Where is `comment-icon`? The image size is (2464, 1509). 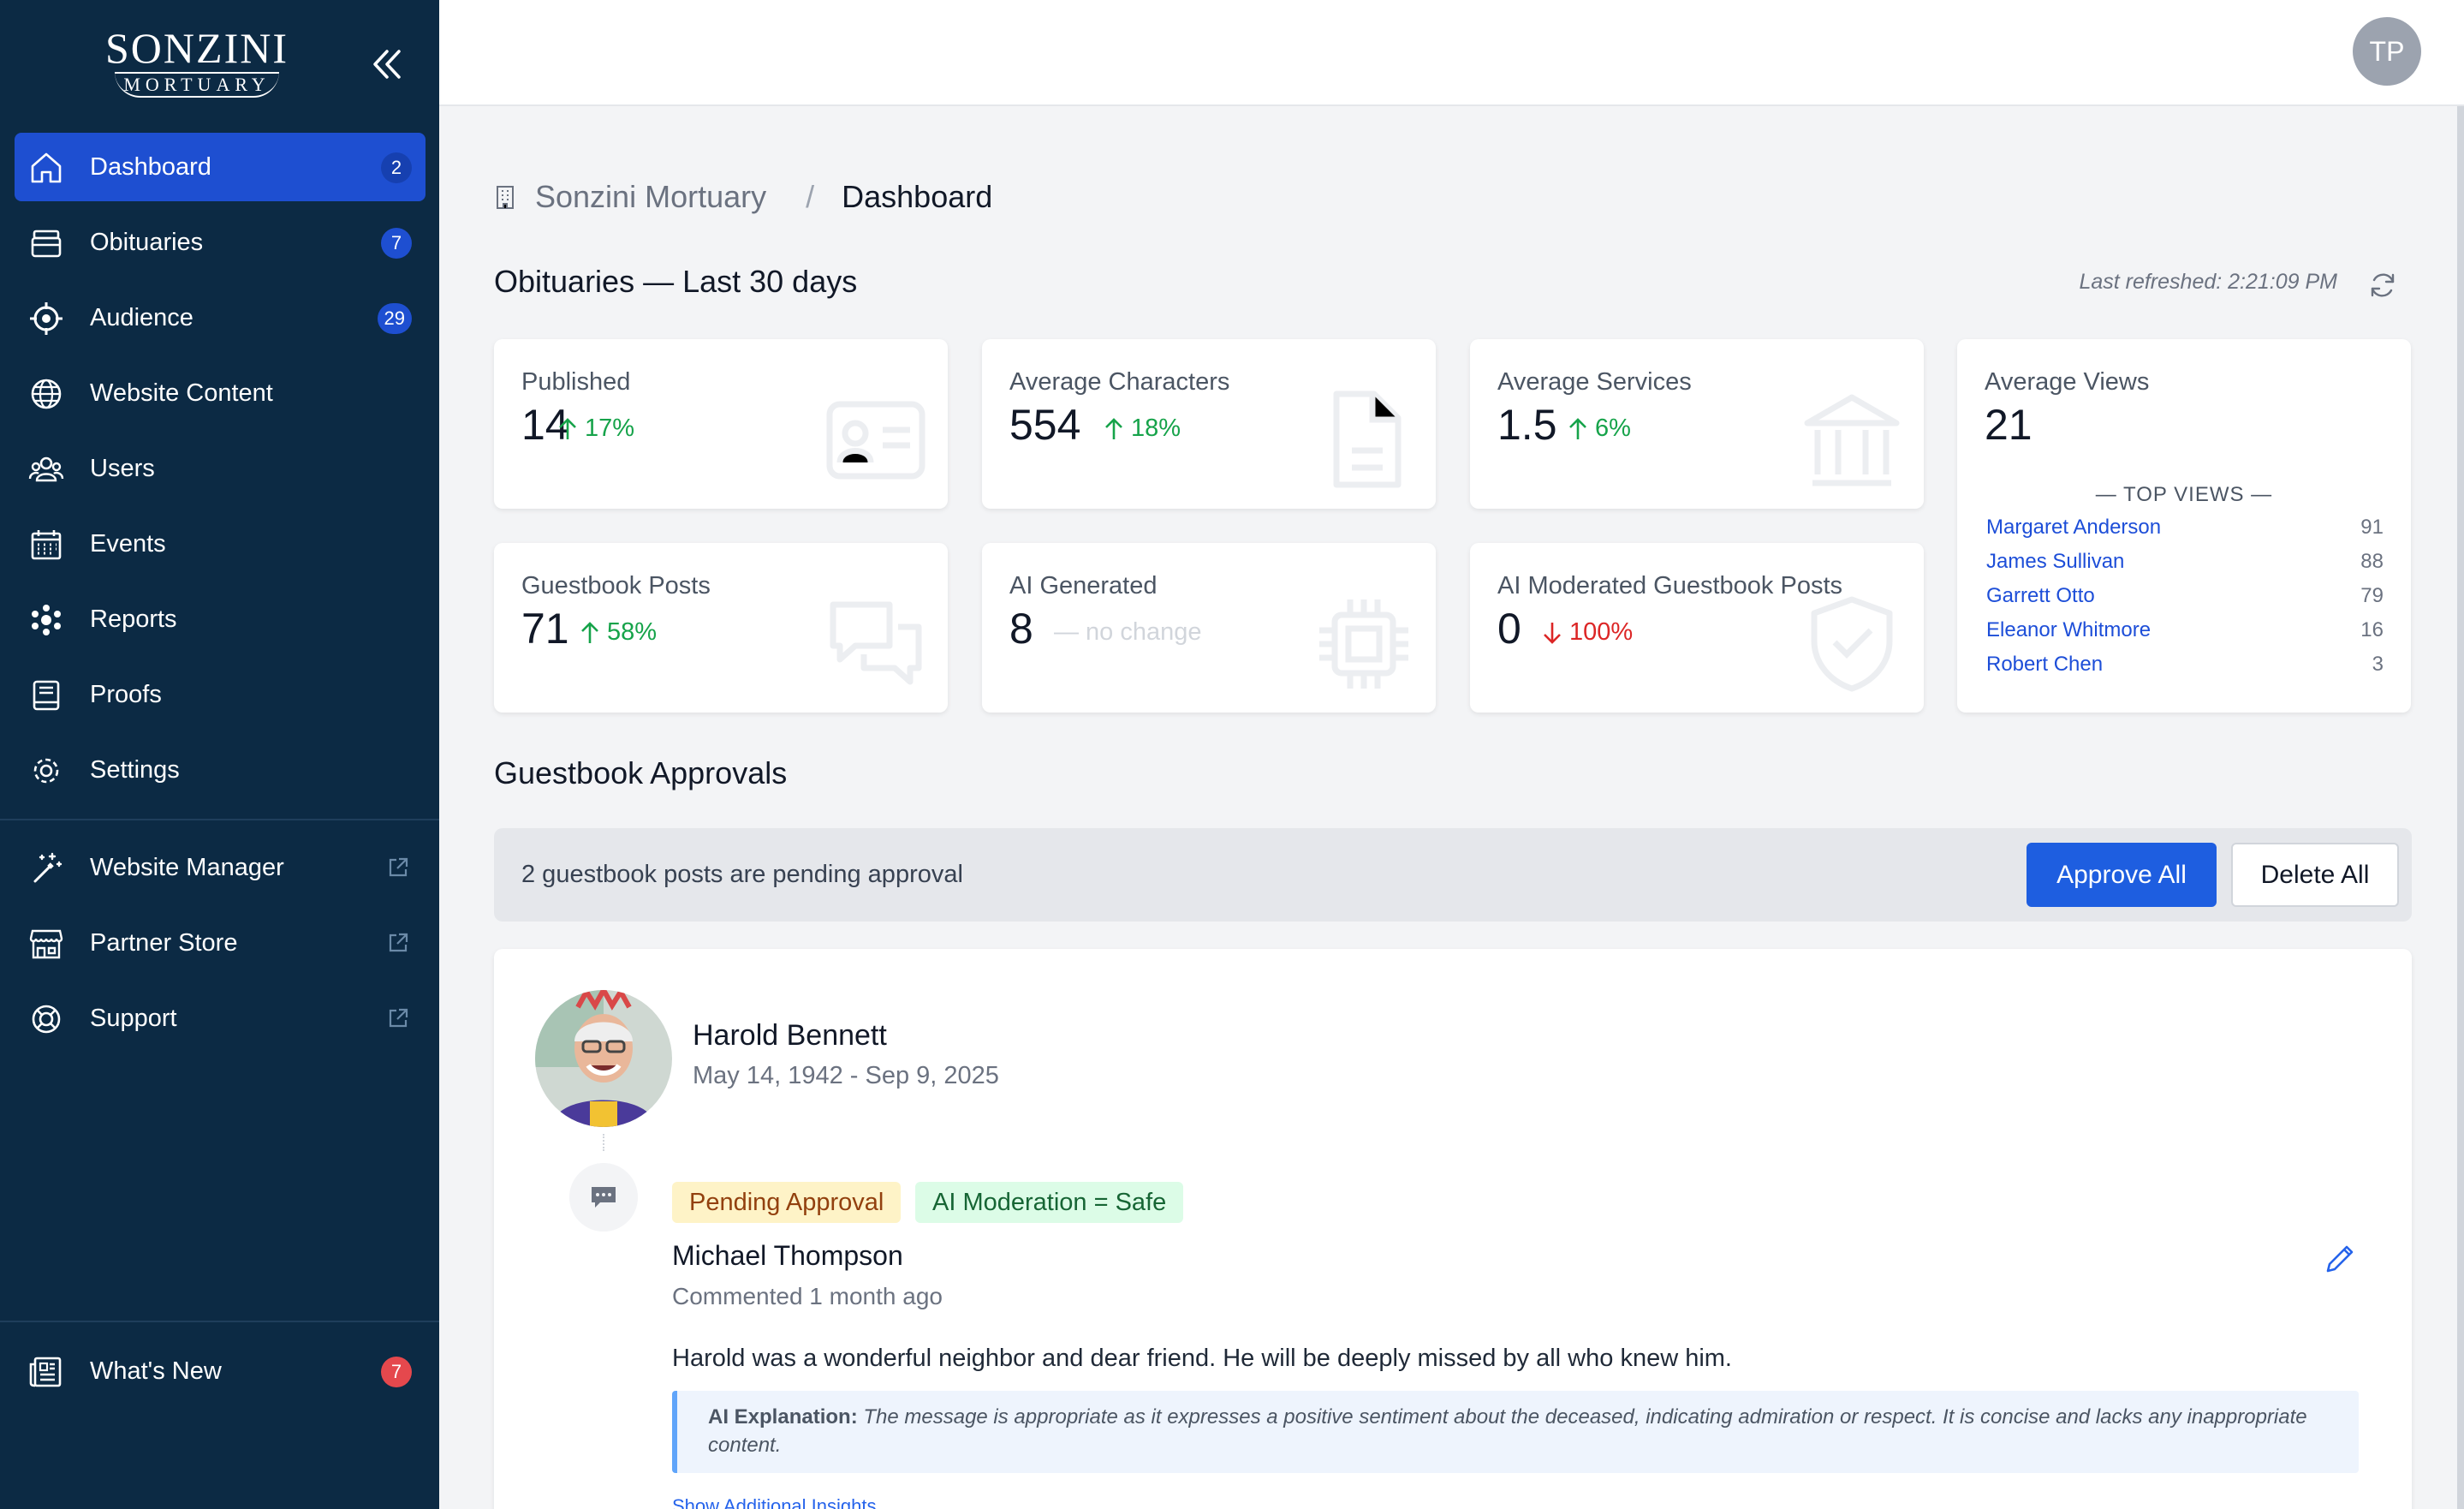
comment-icon is located at coordinates (603, 1198).